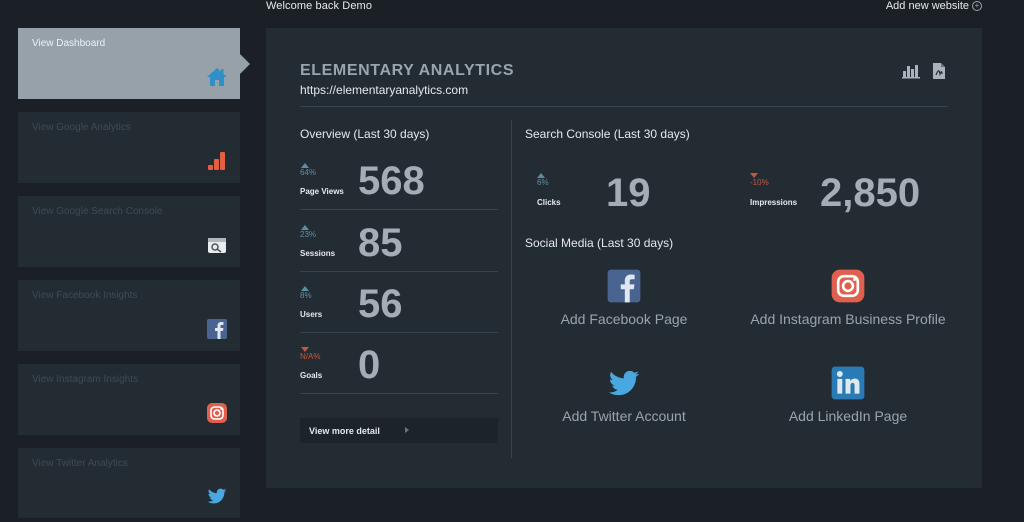  Describe the element at coordinates (399, 430) in the screenshot. I see `view-more-detail-button: View more detail` at that location.